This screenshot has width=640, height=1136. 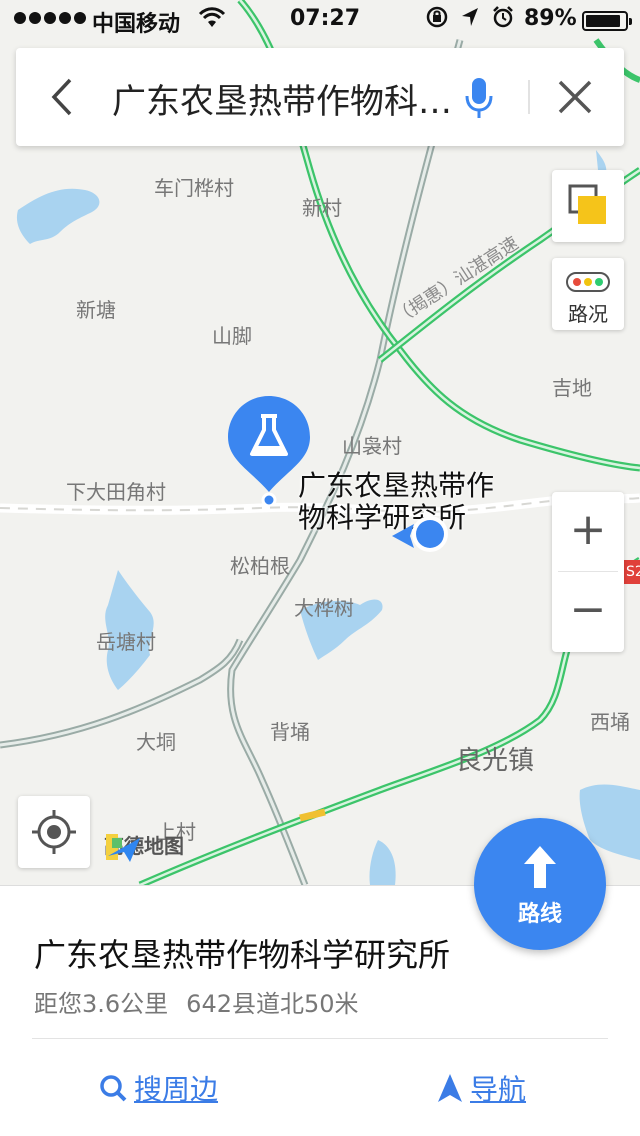 What do you see at coordinates (282, 98) in the screenshot?
I see `search-query: 广东农垦热带作物科学研究所` at bounding box center [282, 98].